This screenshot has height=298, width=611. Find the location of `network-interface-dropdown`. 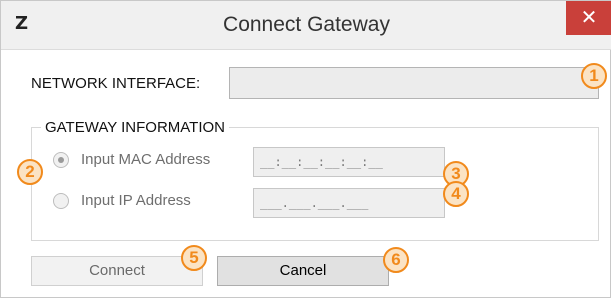

network-interface-dropdown is located at coordinates (414, 83).